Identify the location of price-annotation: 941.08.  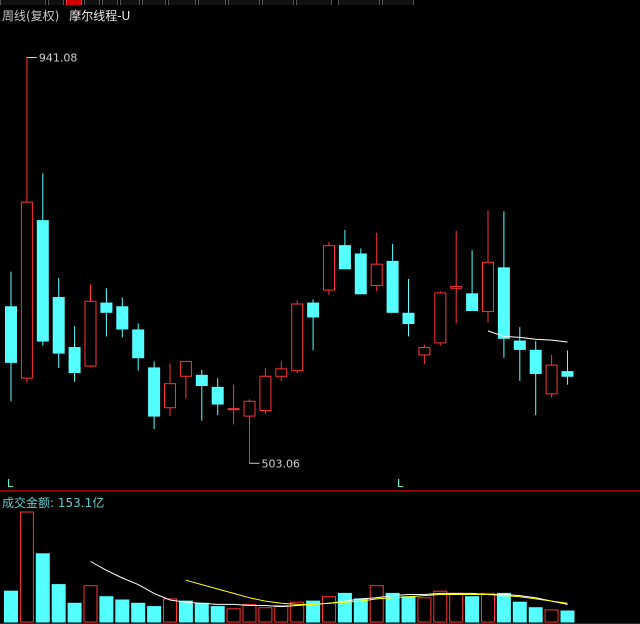
(58, 58).